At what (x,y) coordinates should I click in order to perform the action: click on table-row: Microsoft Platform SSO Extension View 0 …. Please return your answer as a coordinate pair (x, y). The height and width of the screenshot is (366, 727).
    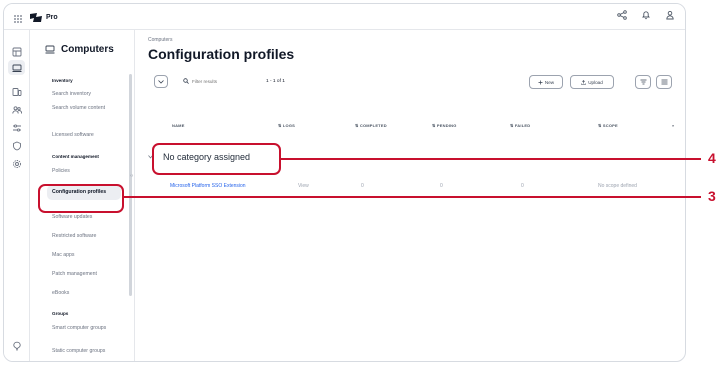
    Looking at the image, I should click on (413, 186).